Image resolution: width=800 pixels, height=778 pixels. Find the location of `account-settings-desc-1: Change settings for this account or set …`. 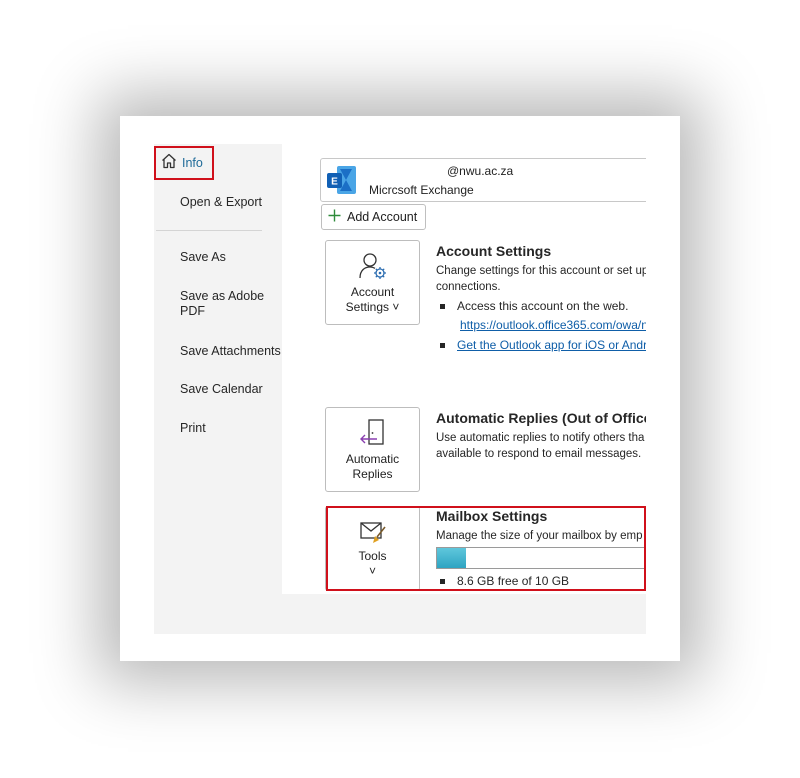

account-settings-desc-1: Change settings for this account or set … is located at coordinates (541, 271).